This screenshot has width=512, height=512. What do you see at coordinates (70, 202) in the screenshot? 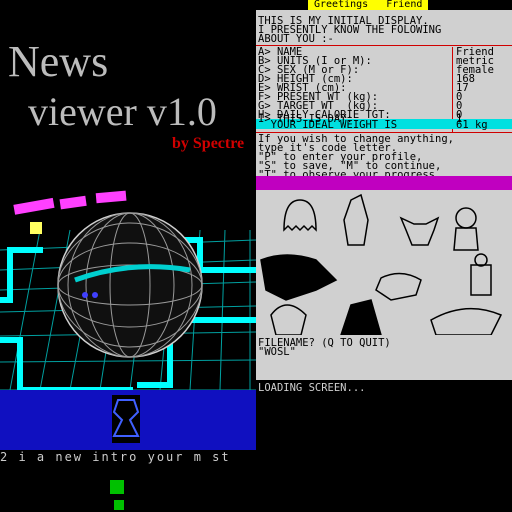
I see `scene-logo` at bounding box center [70, 202].